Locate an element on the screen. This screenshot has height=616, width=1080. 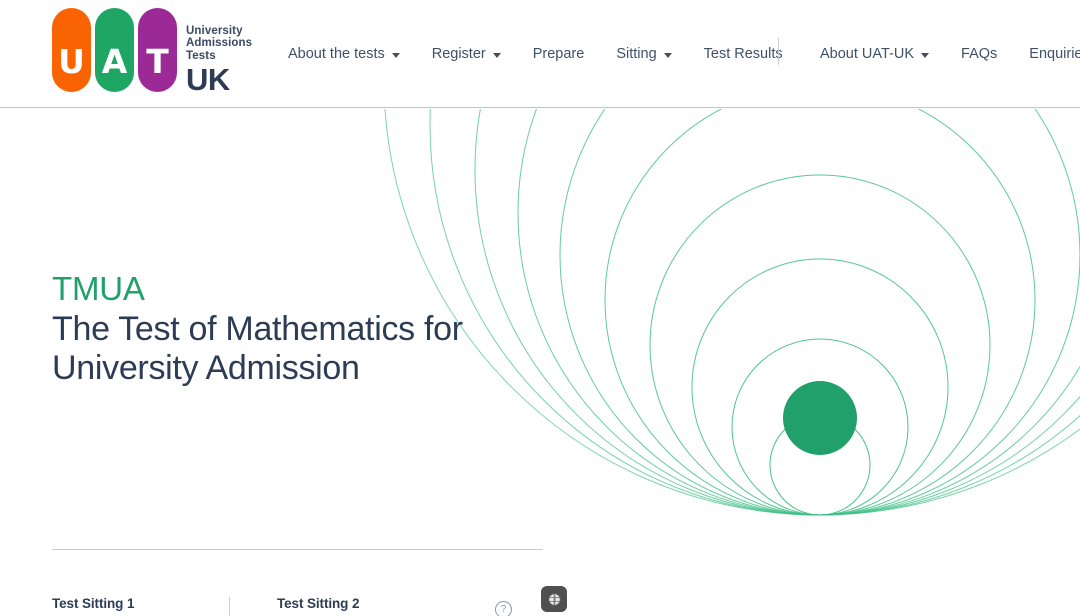
logo-line-tests: Tests is located at coordinates (201, 55).